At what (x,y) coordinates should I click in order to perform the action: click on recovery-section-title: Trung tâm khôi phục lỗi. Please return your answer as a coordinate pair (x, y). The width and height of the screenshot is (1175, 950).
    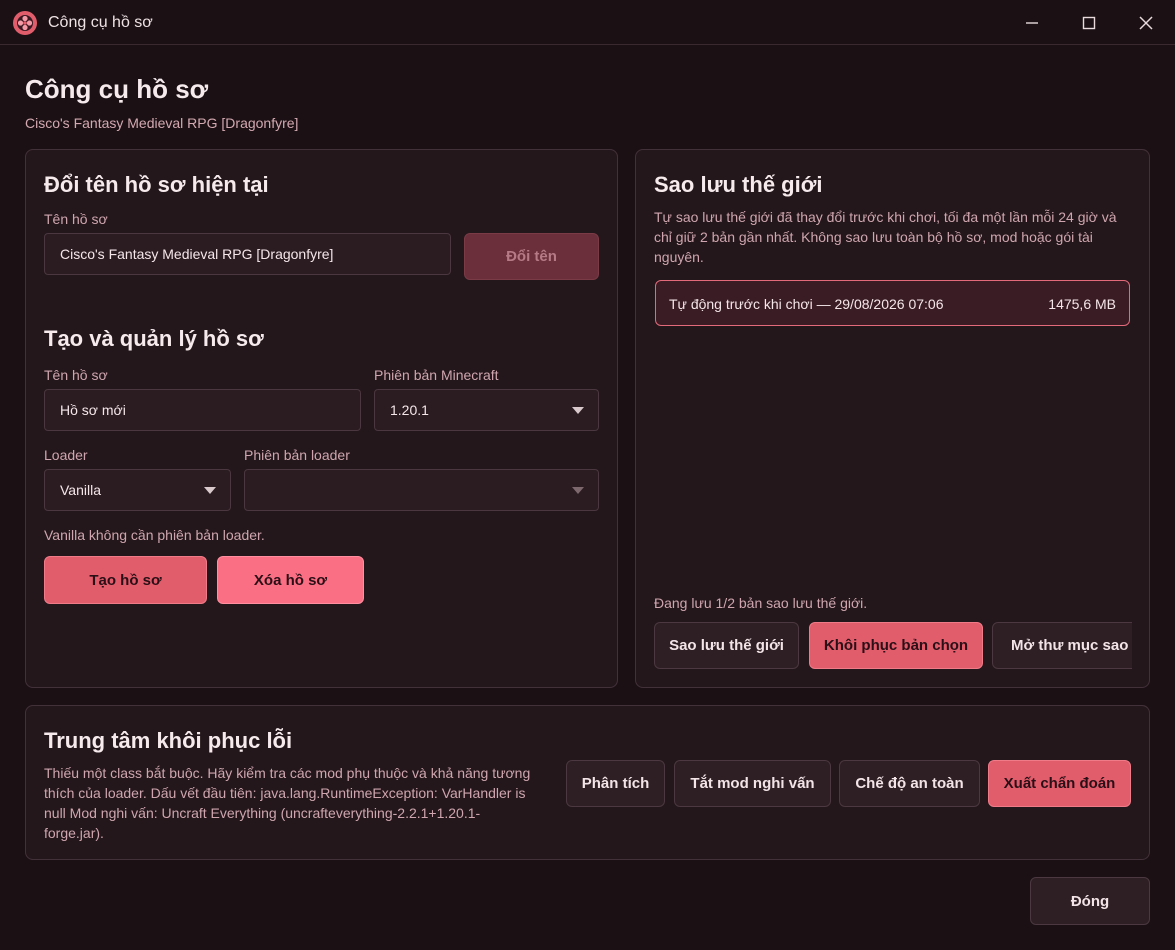
    Looking at the image, I should click on (168, 740).